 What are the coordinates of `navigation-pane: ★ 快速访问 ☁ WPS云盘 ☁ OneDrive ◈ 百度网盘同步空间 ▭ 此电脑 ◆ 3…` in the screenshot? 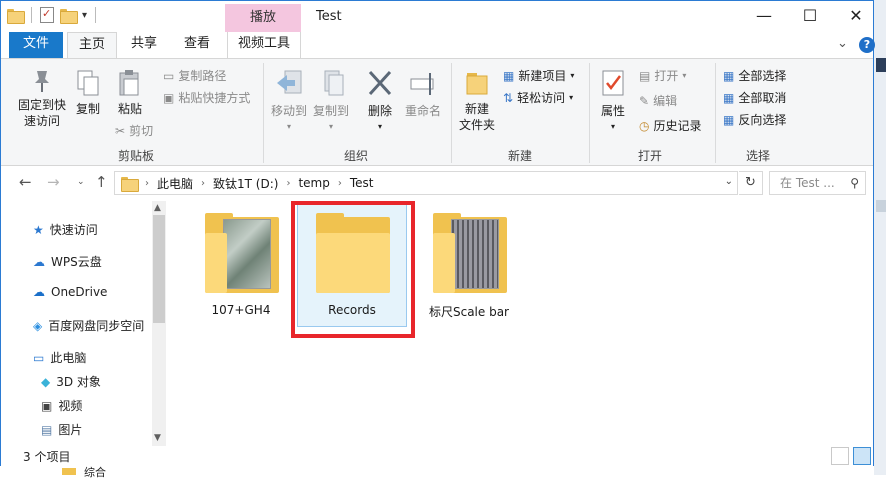 It's located at (84, 323).